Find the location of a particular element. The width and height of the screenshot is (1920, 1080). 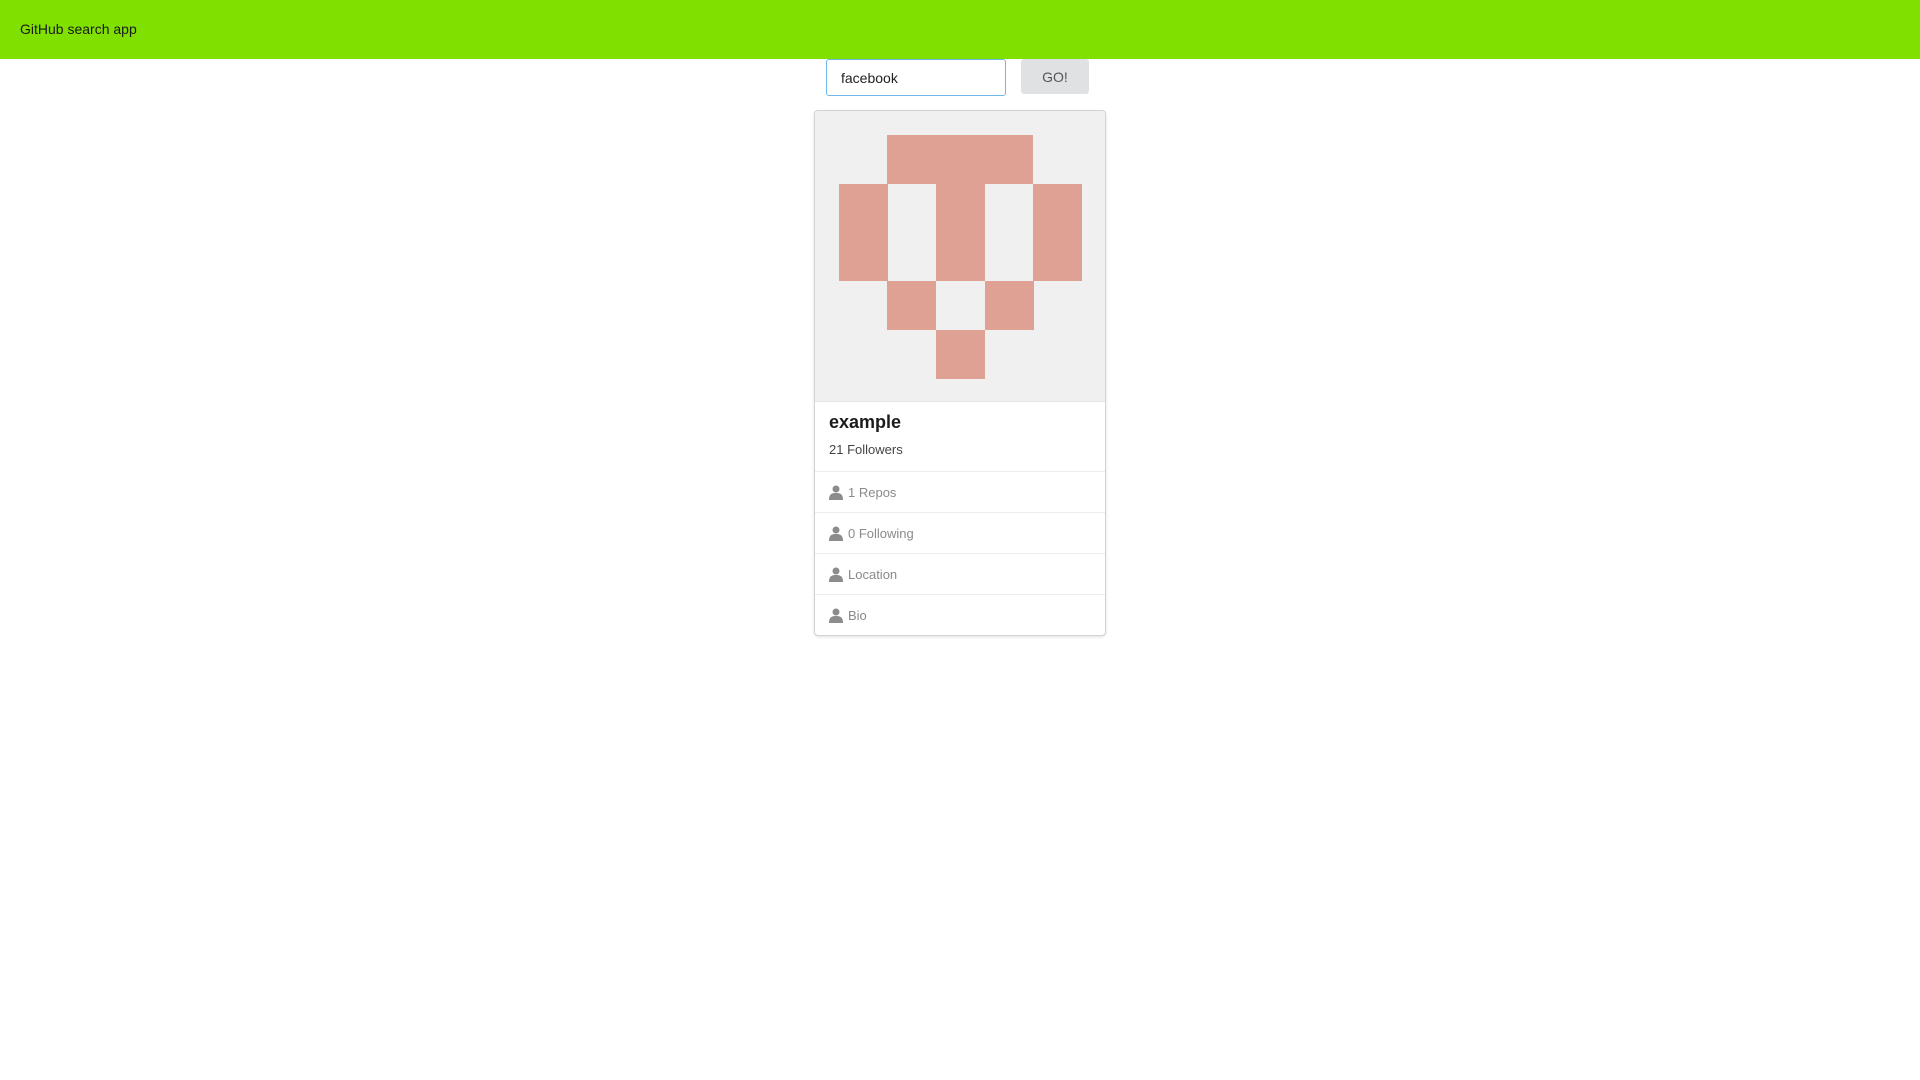

detail-item-repos: 1 Repos is located at coordinates (960, 491).